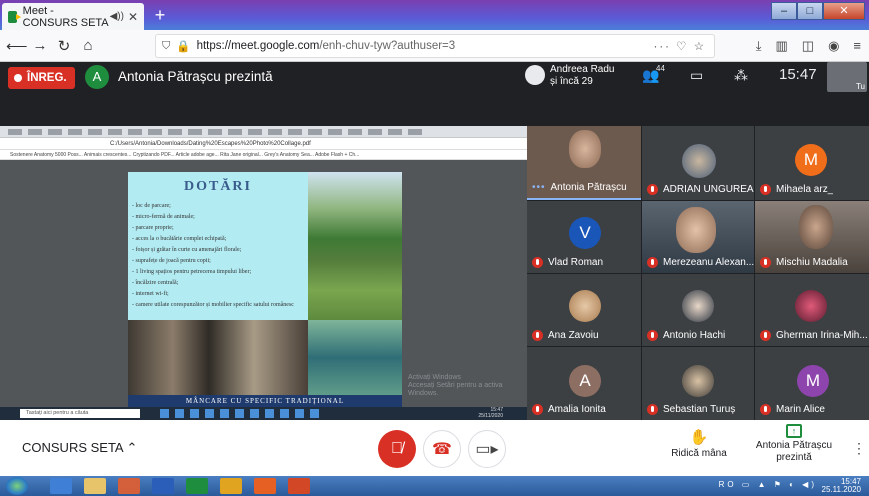  Describe the element at coordinates (573, 335) in the screenshot. I see `participant-name: Ana Zavoiu` at that location.